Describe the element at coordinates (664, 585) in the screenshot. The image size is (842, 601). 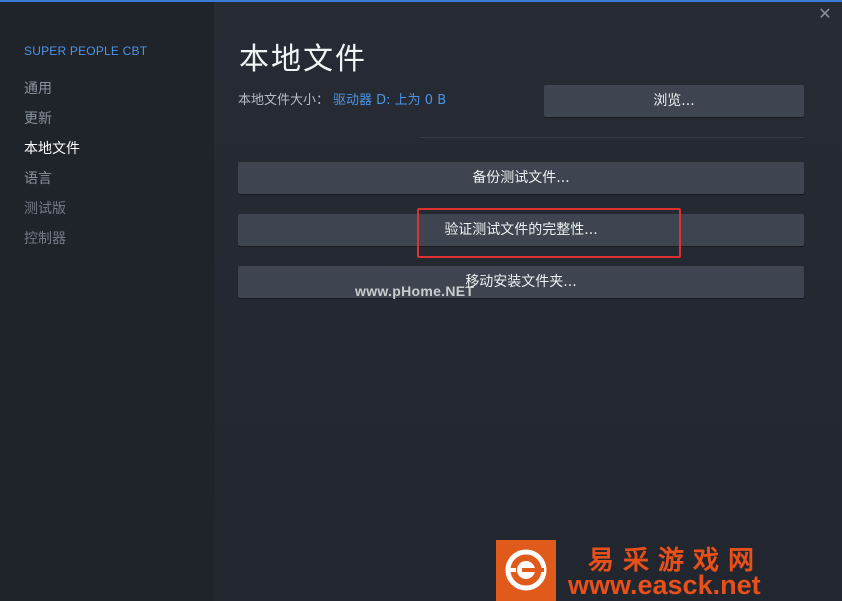
I see `watermark-site-url: www.easck.net` at that location.